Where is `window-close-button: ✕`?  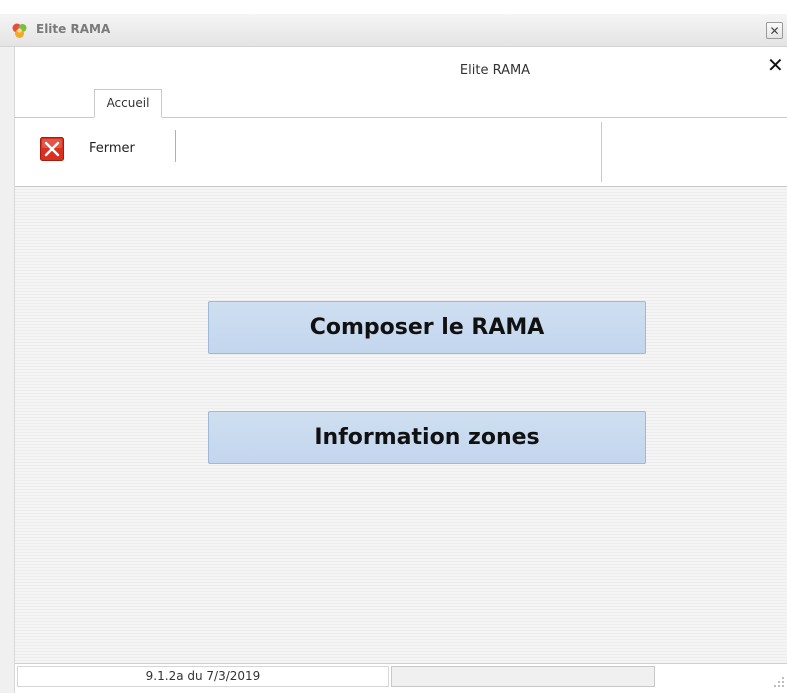 window-close-button: ✕ is located at coordinates (774, 30).